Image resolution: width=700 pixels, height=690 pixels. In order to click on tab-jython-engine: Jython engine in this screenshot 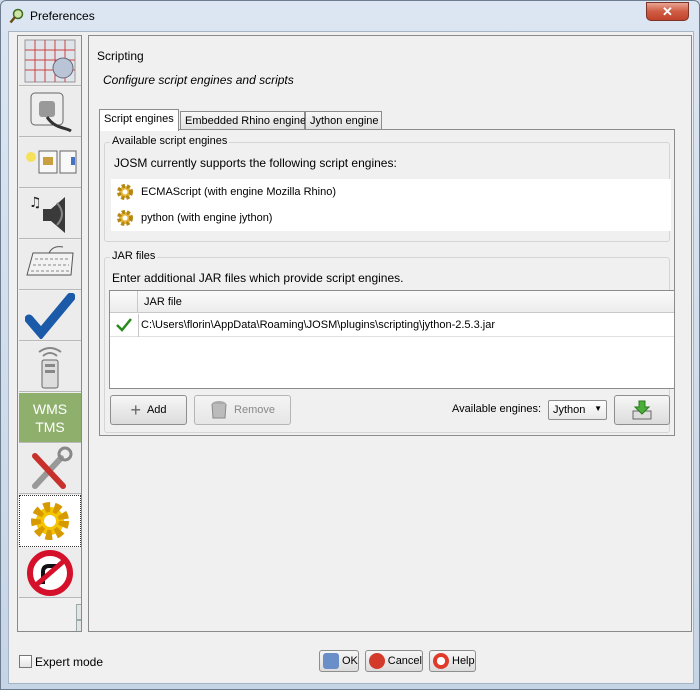, I will do `click(343, 120)`.